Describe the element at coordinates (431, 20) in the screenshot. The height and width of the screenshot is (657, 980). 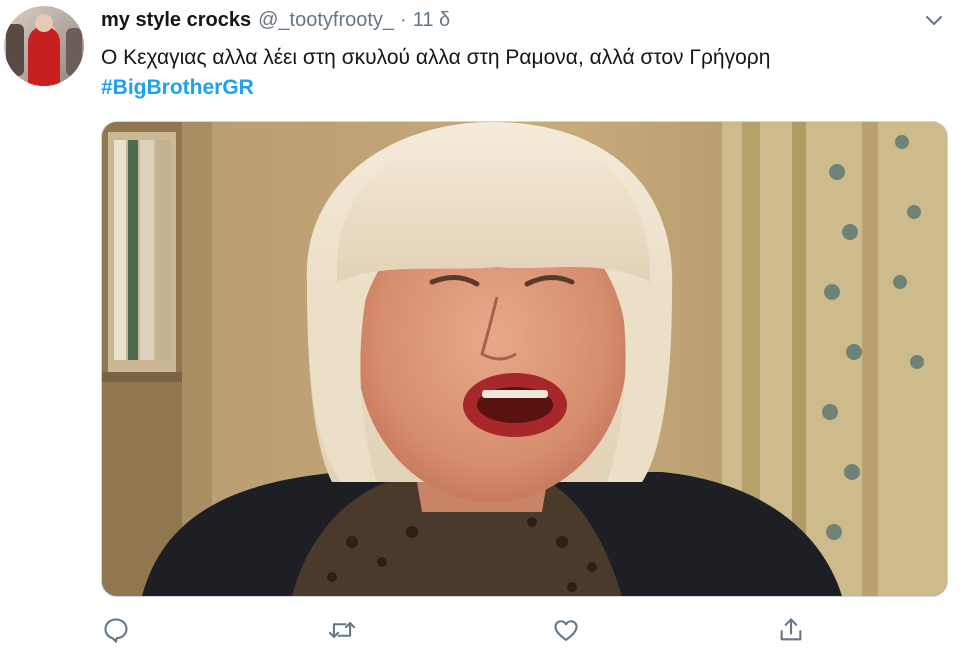
I see `timestamp: 11 δ` at that location.